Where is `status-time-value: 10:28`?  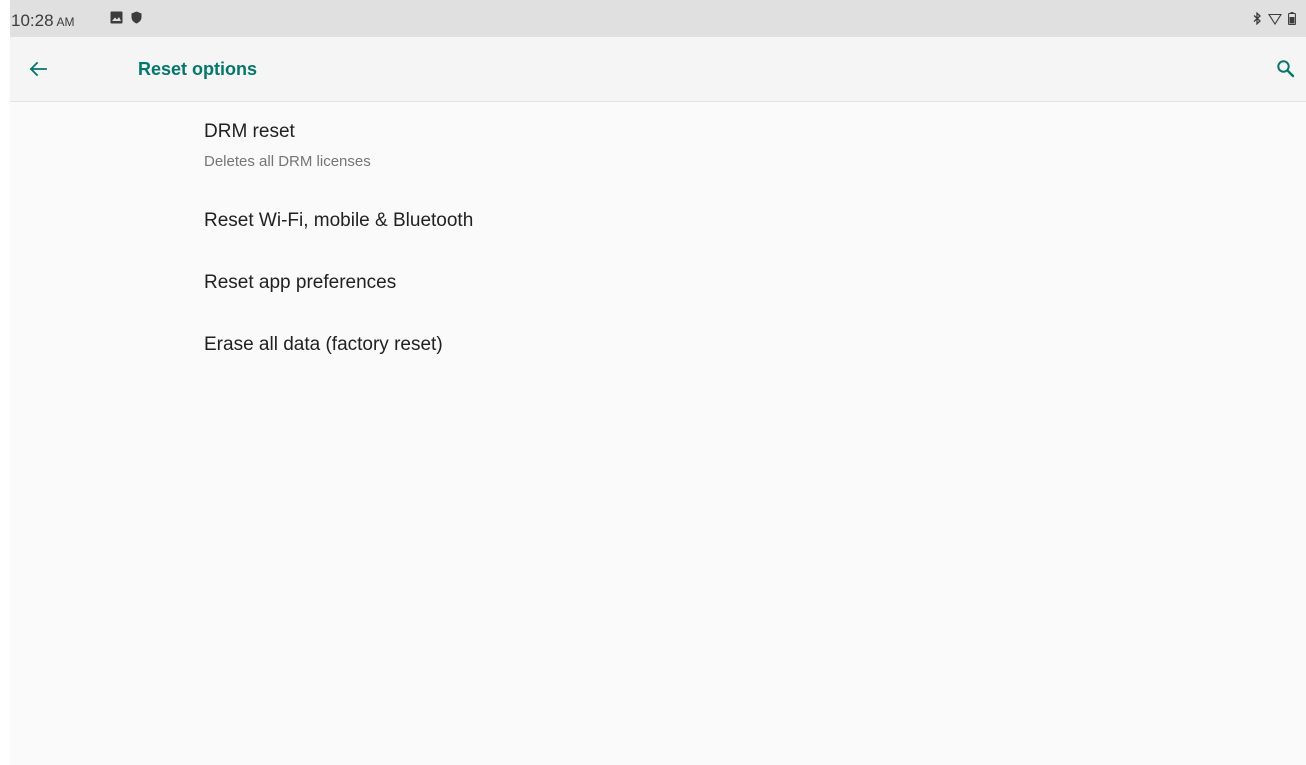 status-time-value: 10:28 is located at coordinates (32, 20).